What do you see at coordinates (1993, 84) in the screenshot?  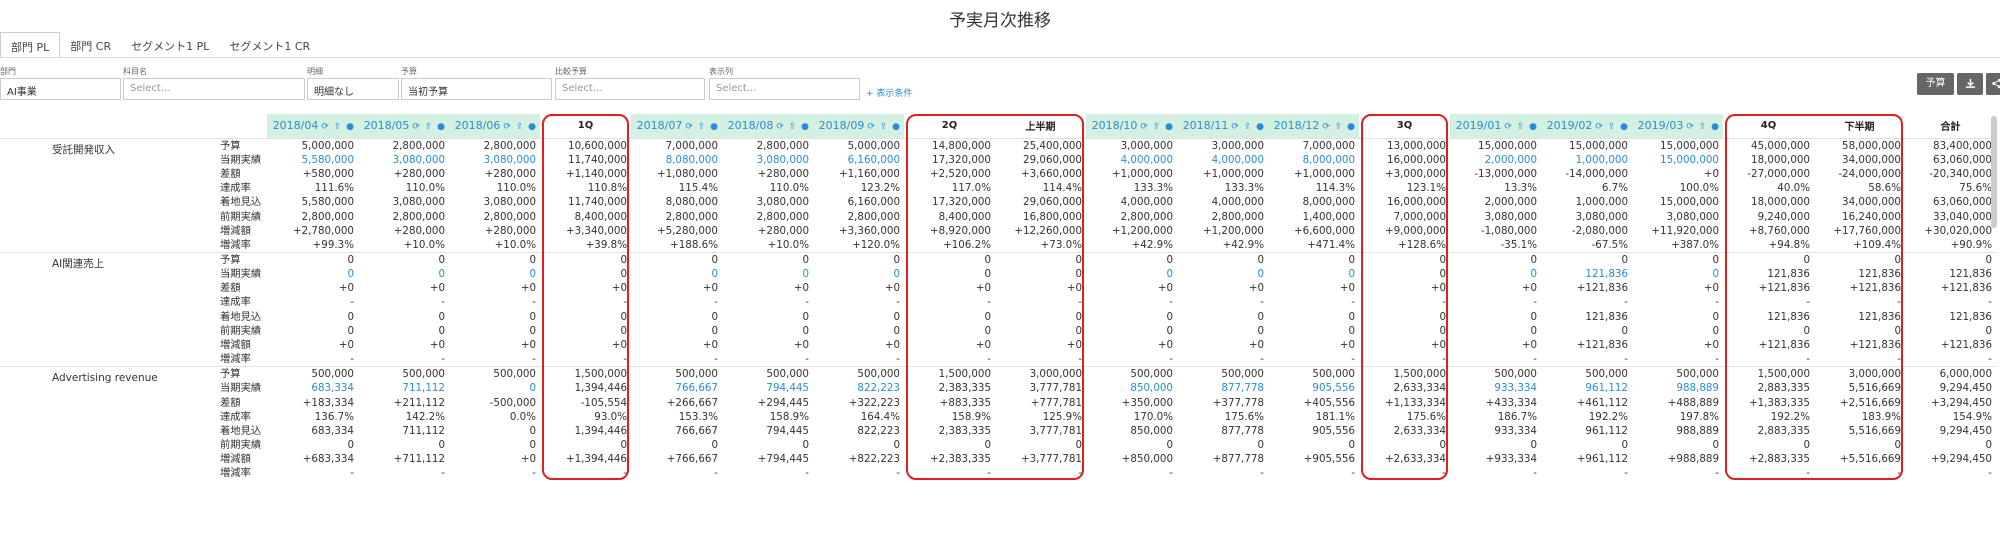 I see `share-button` at bounding box center [1993, 84].